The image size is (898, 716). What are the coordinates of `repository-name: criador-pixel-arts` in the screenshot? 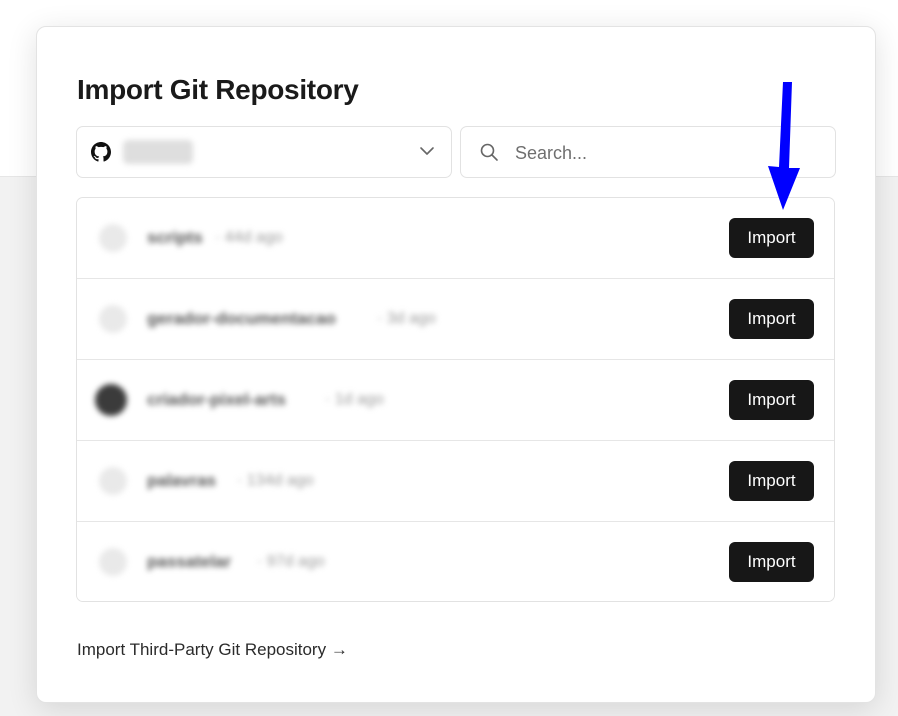 It's located at (216, 399).